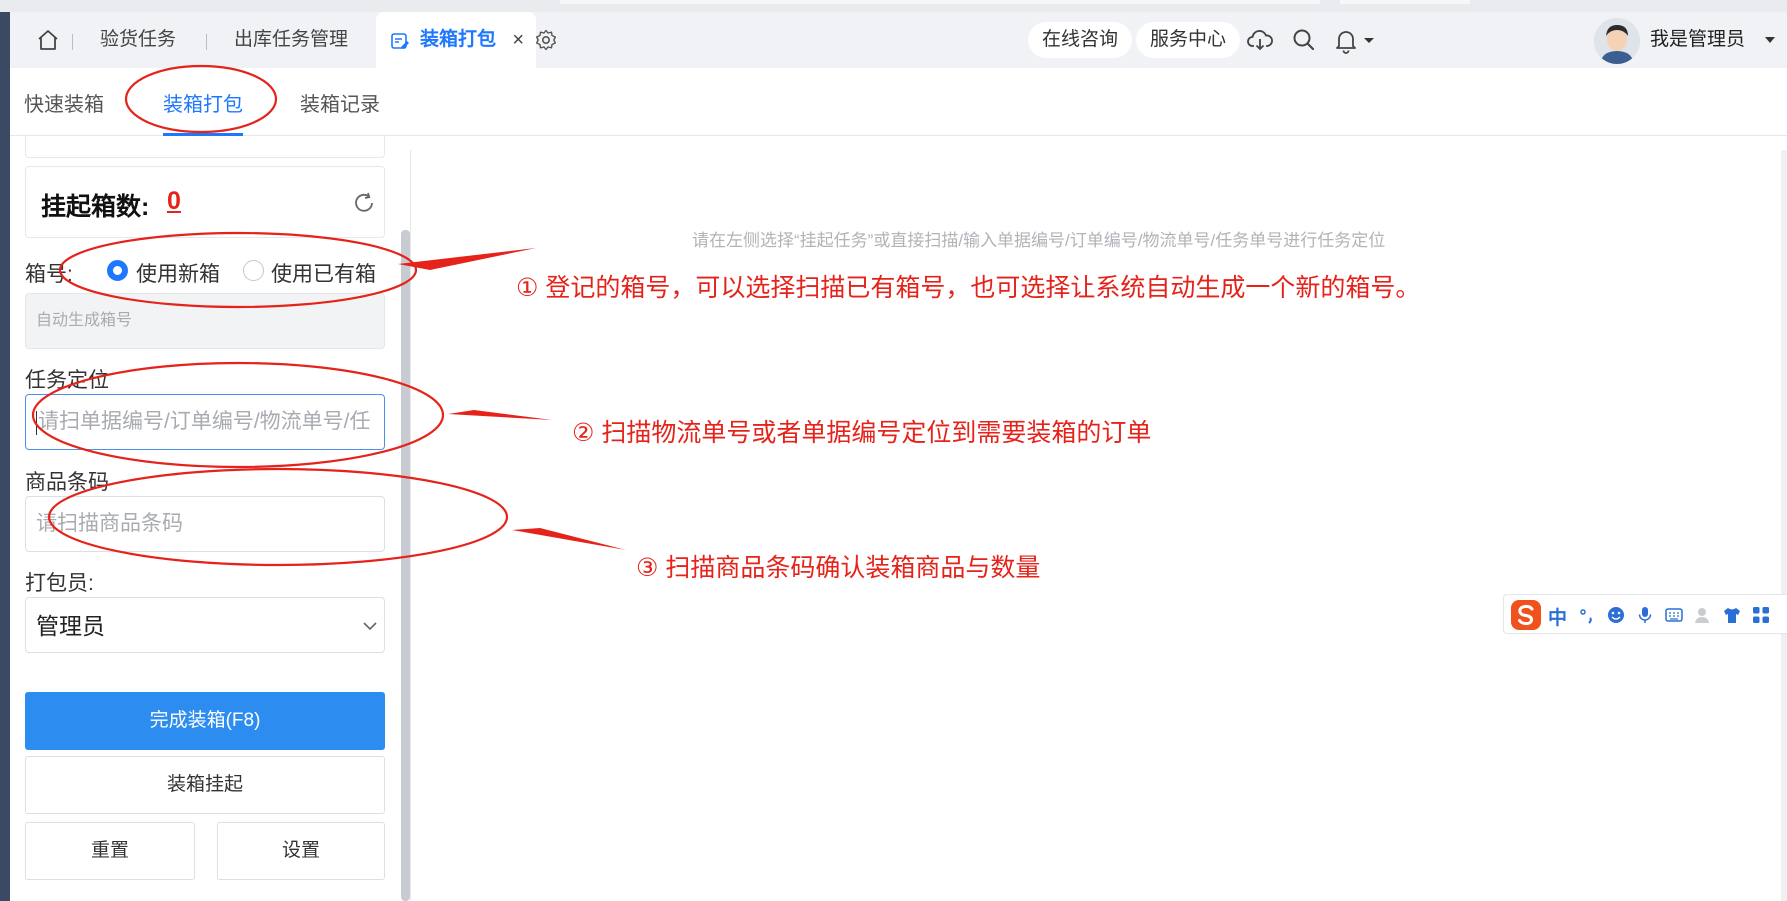 Image resolution: width=1787 pixels, height=901 pixels. What do you see at coordinates (893, 6) in the screenshot?
I see `browser-top-strip` at bounding box center [893, 6].